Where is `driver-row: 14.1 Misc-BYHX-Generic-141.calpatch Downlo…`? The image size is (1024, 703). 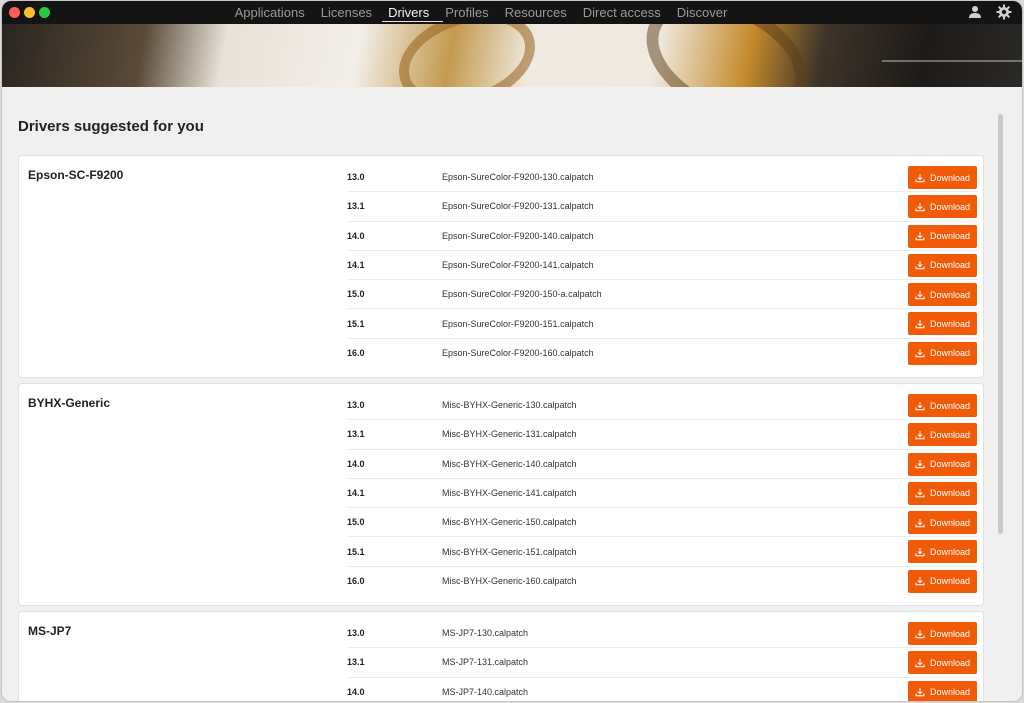
driver-row: 14.1 Misc-BYHX-Generic-141.calpatch Downlo… is located at coordinates (662, 494).